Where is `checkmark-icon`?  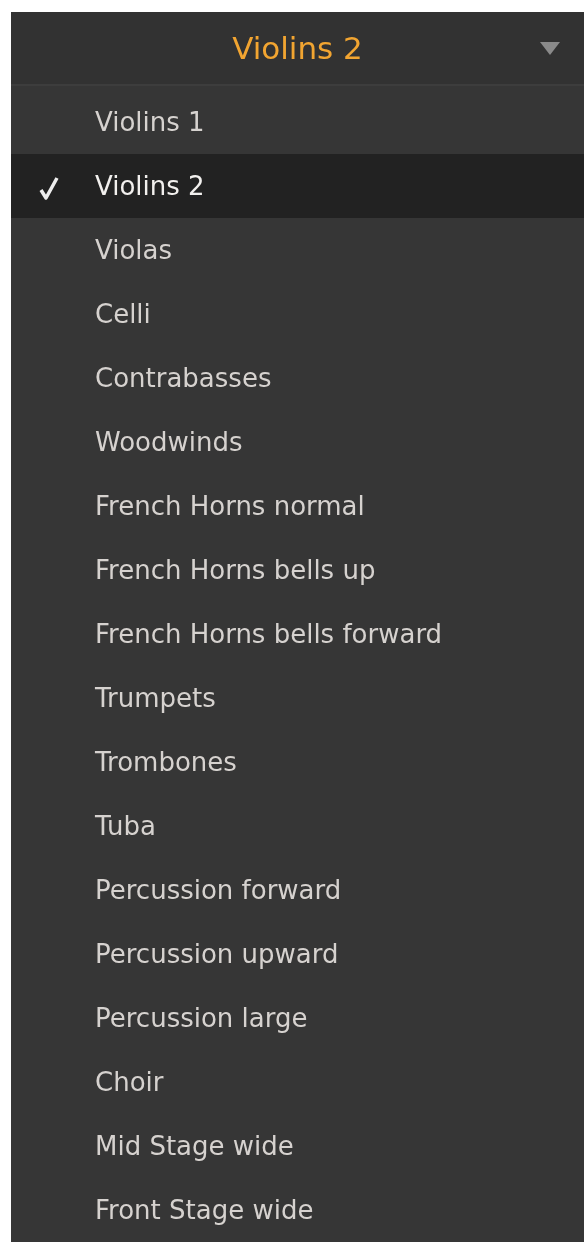
checkmark-icon is located at coordinates (49, 188).